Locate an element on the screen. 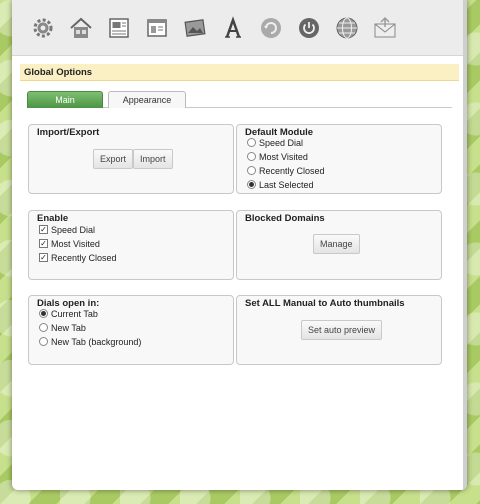 The image size is (480, 504). globe-icon is located at coordinates (347, 27).